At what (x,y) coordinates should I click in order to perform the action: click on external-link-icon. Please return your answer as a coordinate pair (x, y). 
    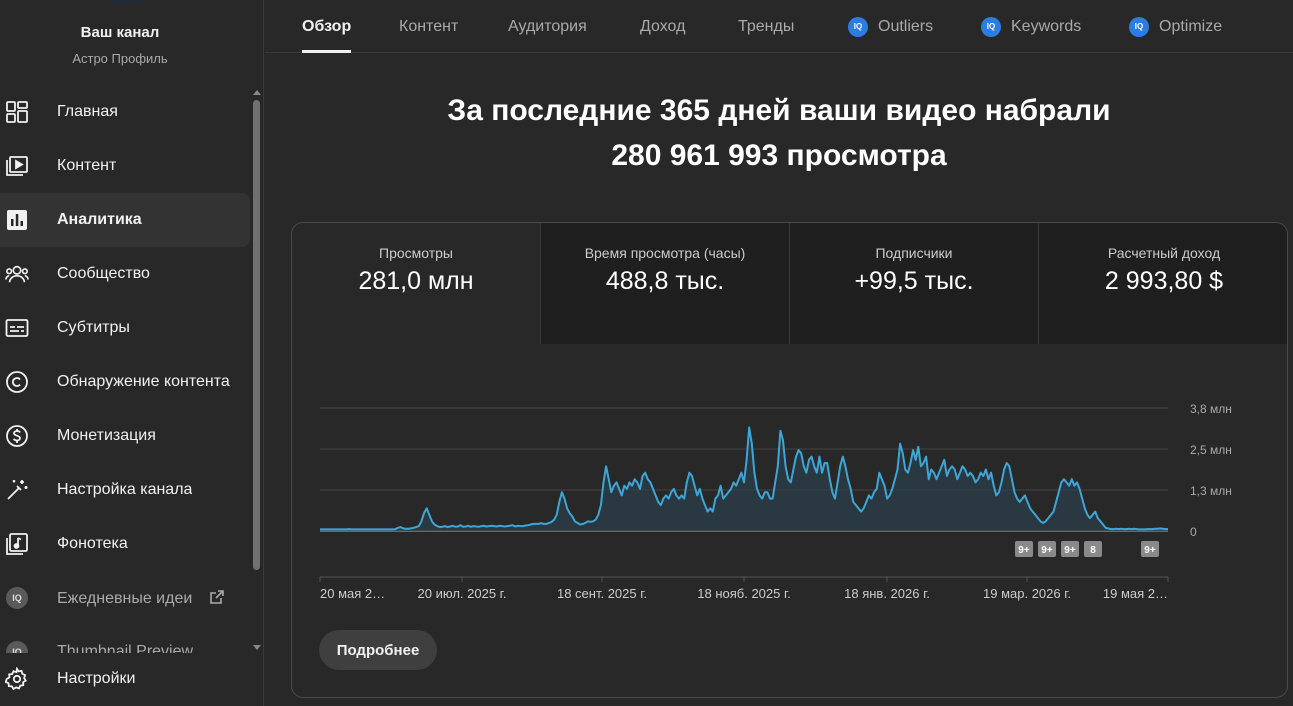
    Looking at the image, I should click on (216, 596).